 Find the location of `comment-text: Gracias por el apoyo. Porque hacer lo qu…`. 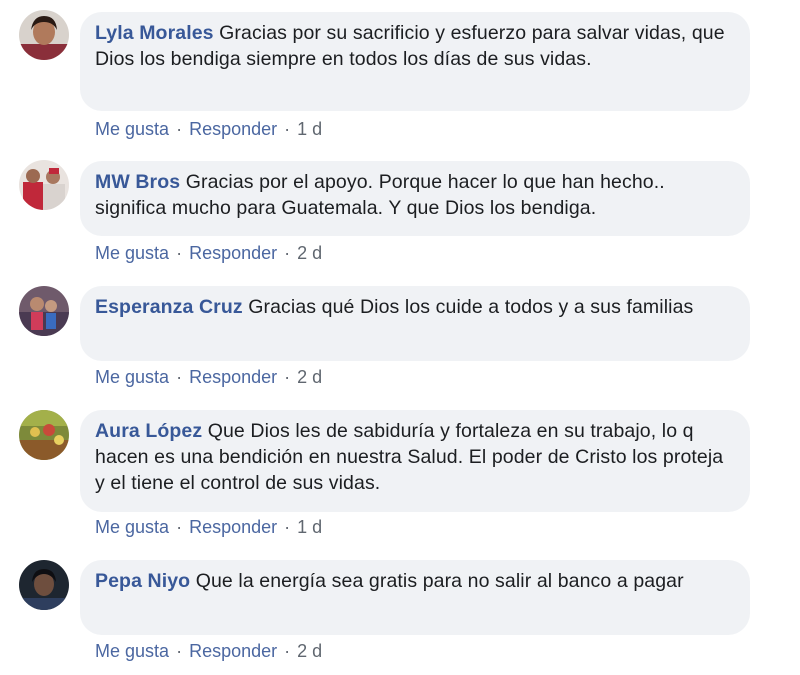

comment-text: Gracias por el apoyo. Porque hacer lo qu… is located at coordinates (380, 195).